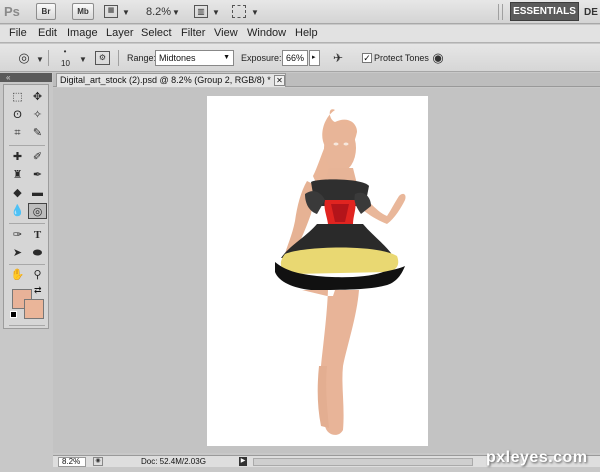 The width and height of the screenshot is (600, 472). I want to click on eyedropper-tool-icon: ✎, so click(37, 133).